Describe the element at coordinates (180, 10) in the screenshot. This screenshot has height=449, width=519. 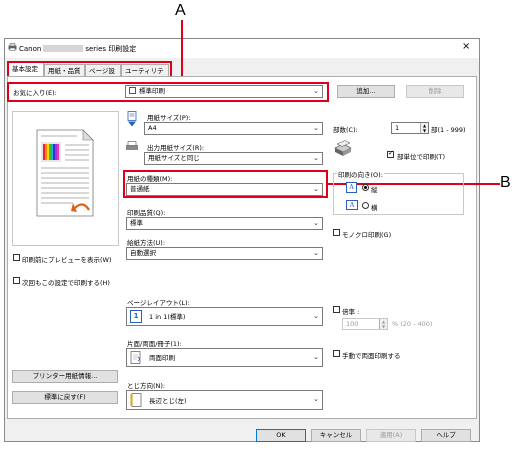
I see `callout-a: A` at that location.